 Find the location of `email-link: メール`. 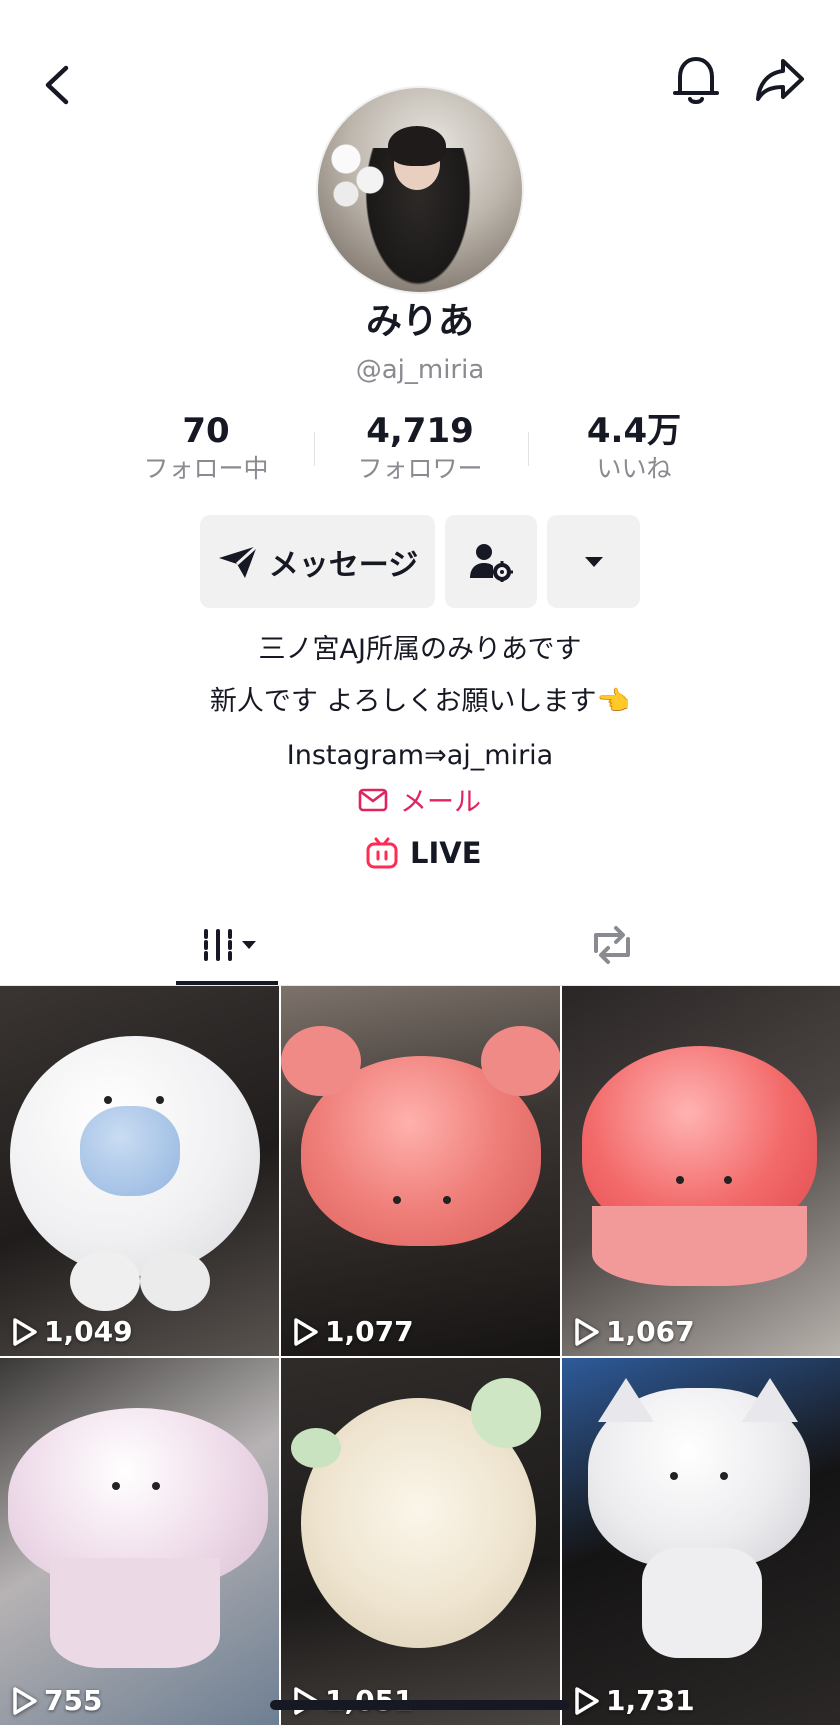

email-link: メール is located at coordinates (419, 799).